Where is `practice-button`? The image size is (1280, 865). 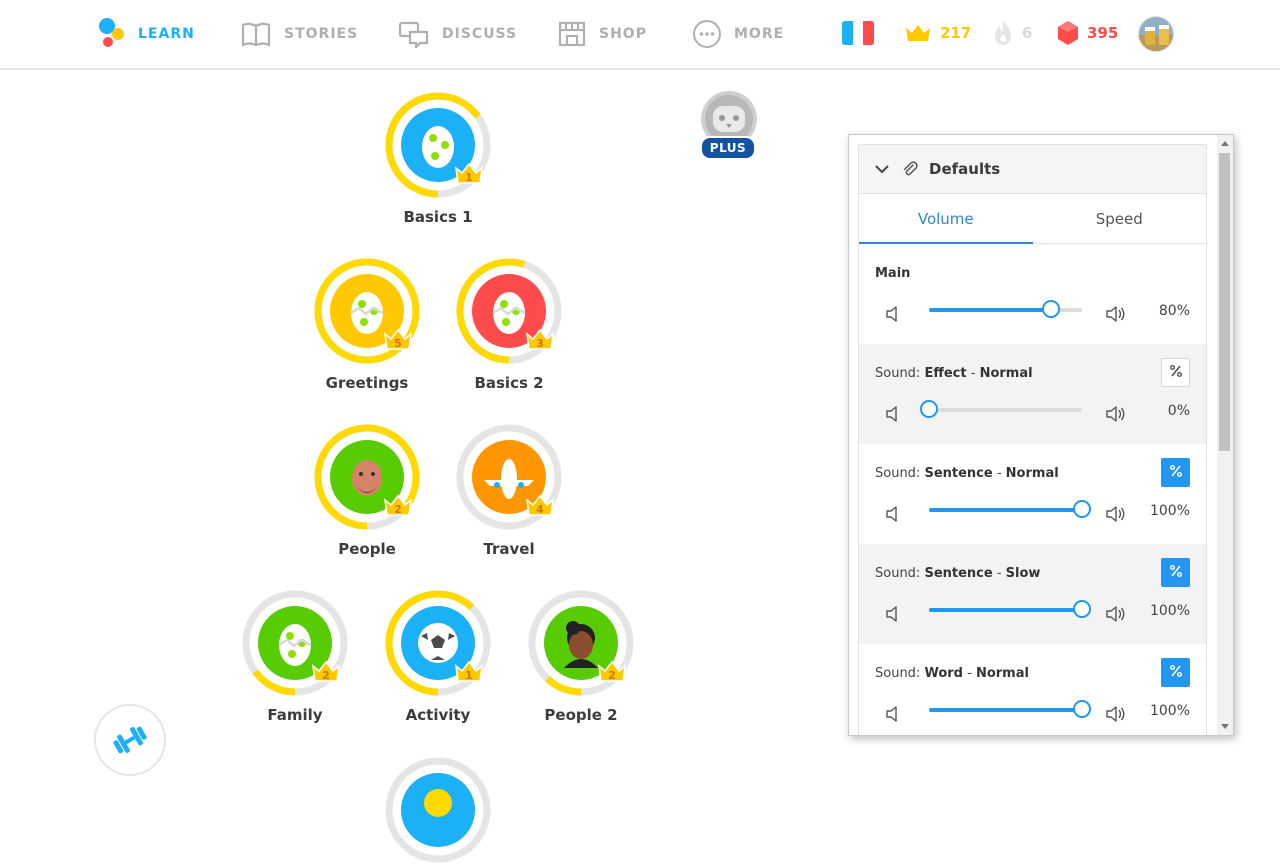
practice-button is located at coordinates (130, 740).